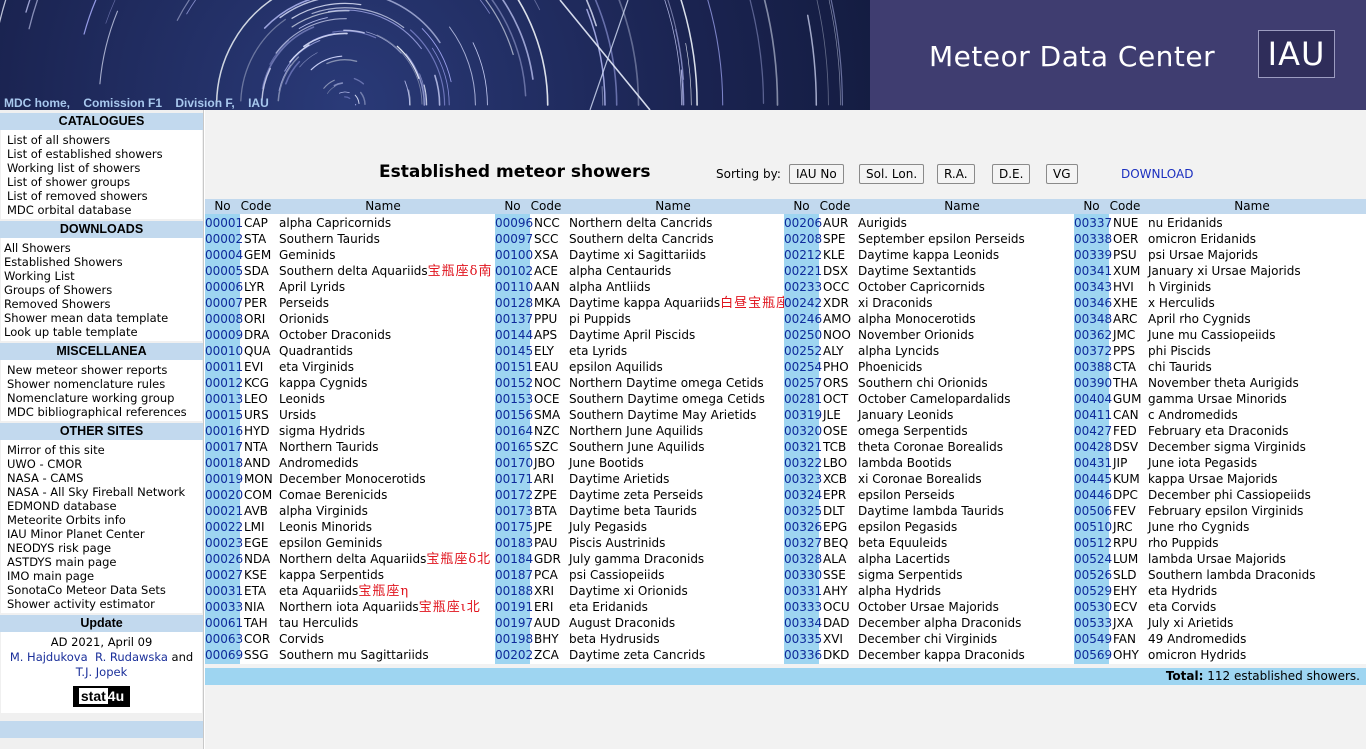 The image size is (1366, 749). I want to click on download-removed: Removed Showers, so click(103, 304).